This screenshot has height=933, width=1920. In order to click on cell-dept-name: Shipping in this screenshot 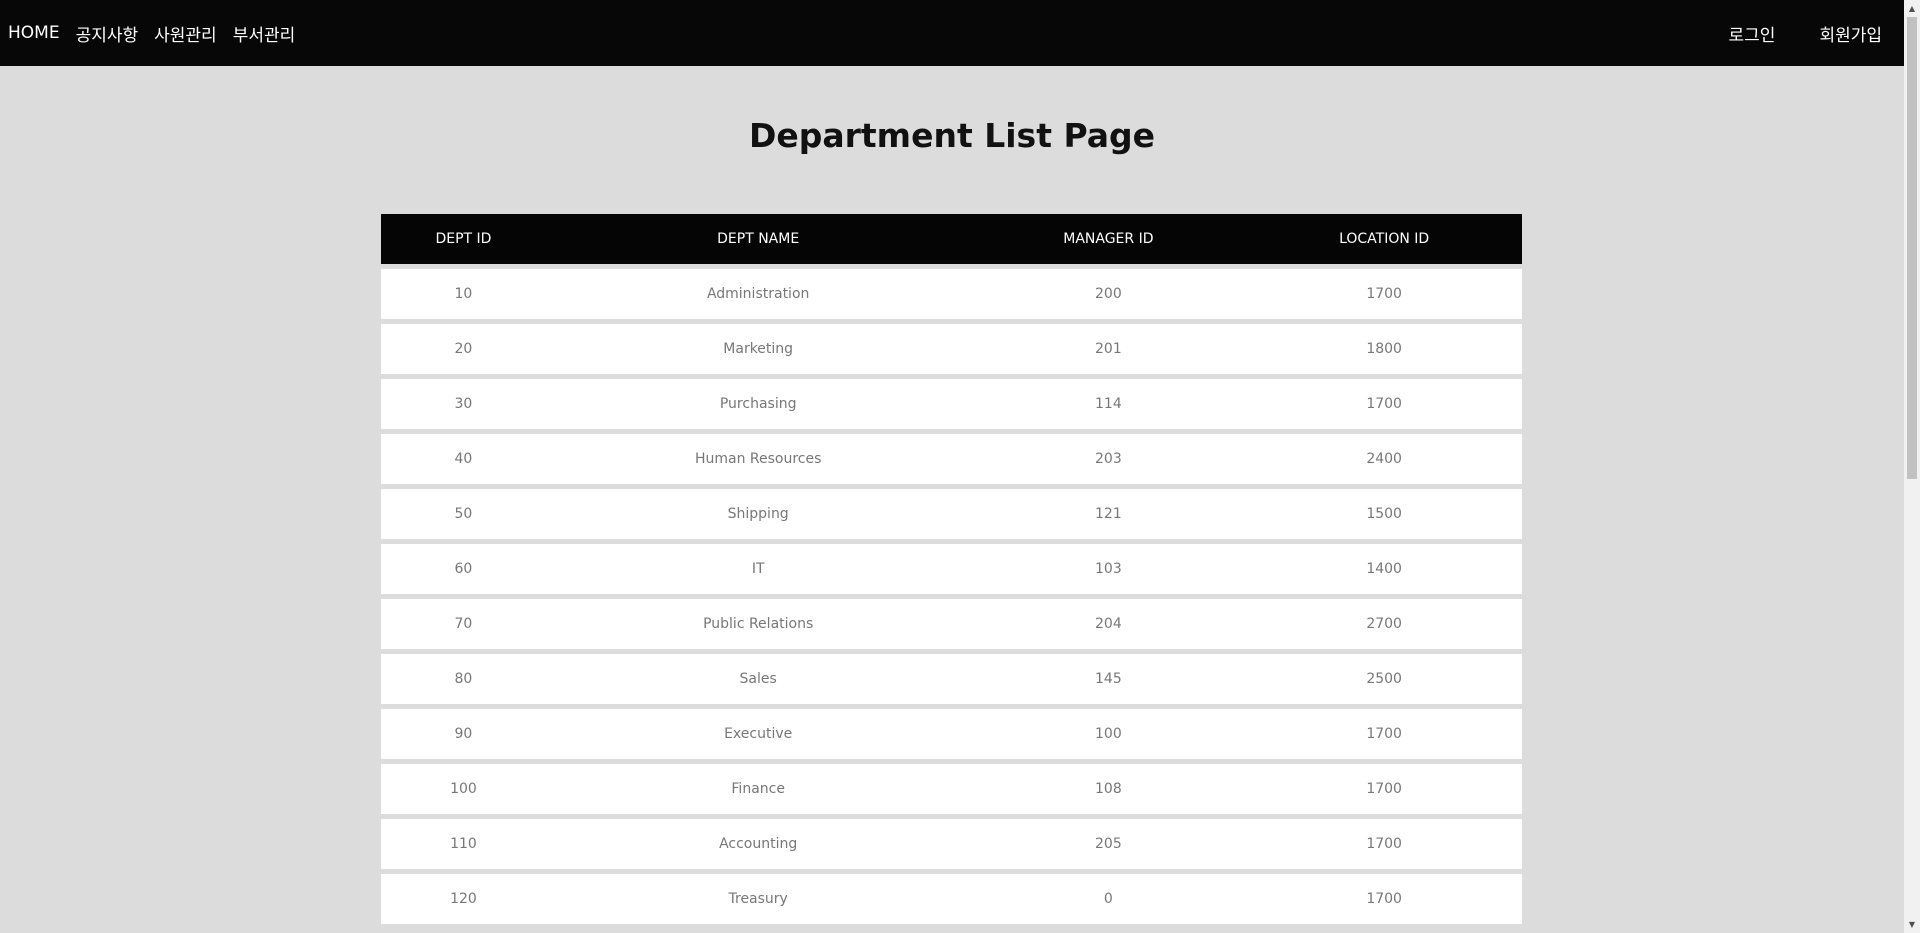, I will do `click(758, 514)`.